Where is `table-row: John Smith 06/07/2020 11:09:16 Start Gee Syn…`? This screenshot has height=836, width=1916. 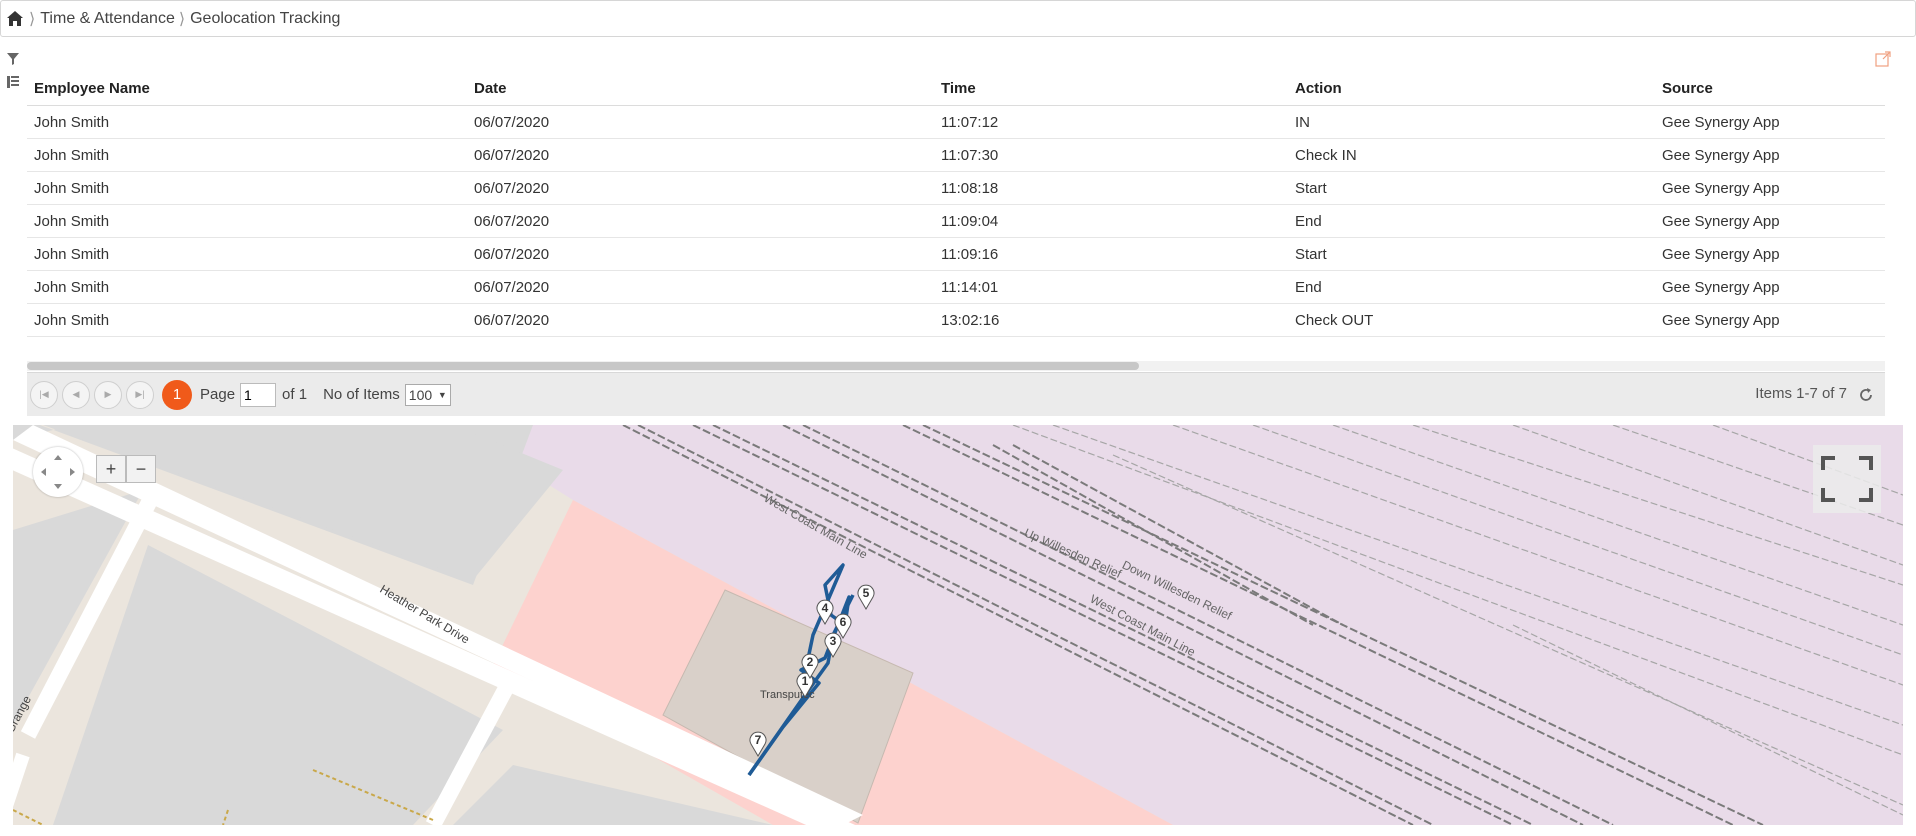 table-row: John Smith 06/07/2020 11:09:16 Start Gee Syn… is located at coordinates (956, 254).